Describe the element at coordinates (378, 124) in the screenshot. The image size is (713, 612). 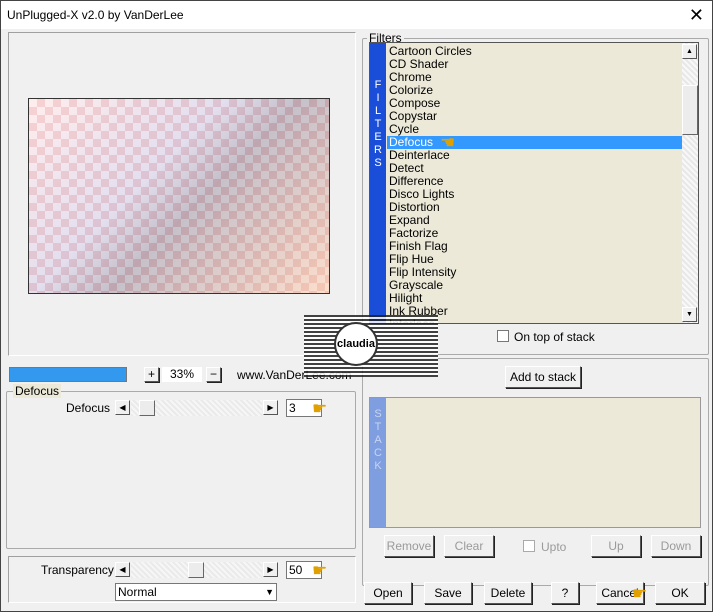
I see `strip-label: FILTERS` at that location.